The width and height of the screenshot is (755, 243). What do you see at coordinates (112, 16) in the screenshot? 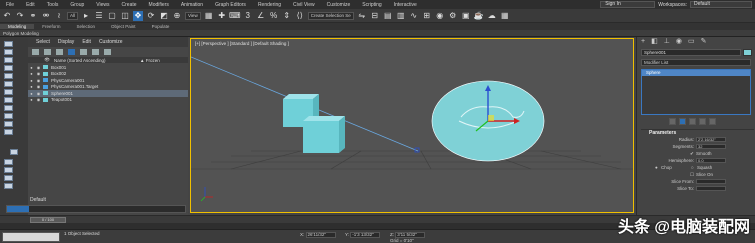
I see `rect-selection-icon: ▢` at bounding box center [112, 16].